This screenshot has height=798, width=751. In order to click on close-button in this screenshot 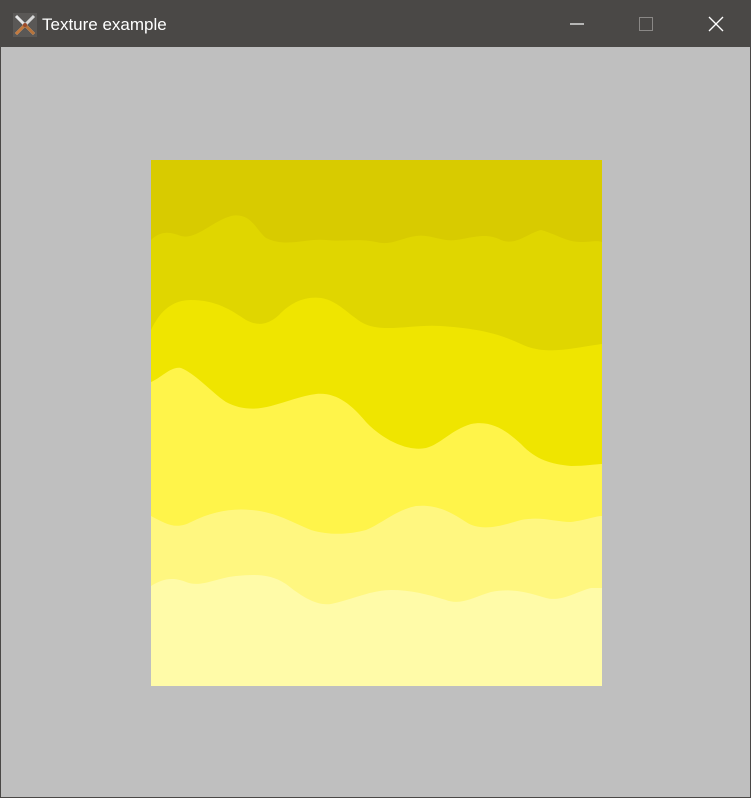, I will do `click(716, 24)`.